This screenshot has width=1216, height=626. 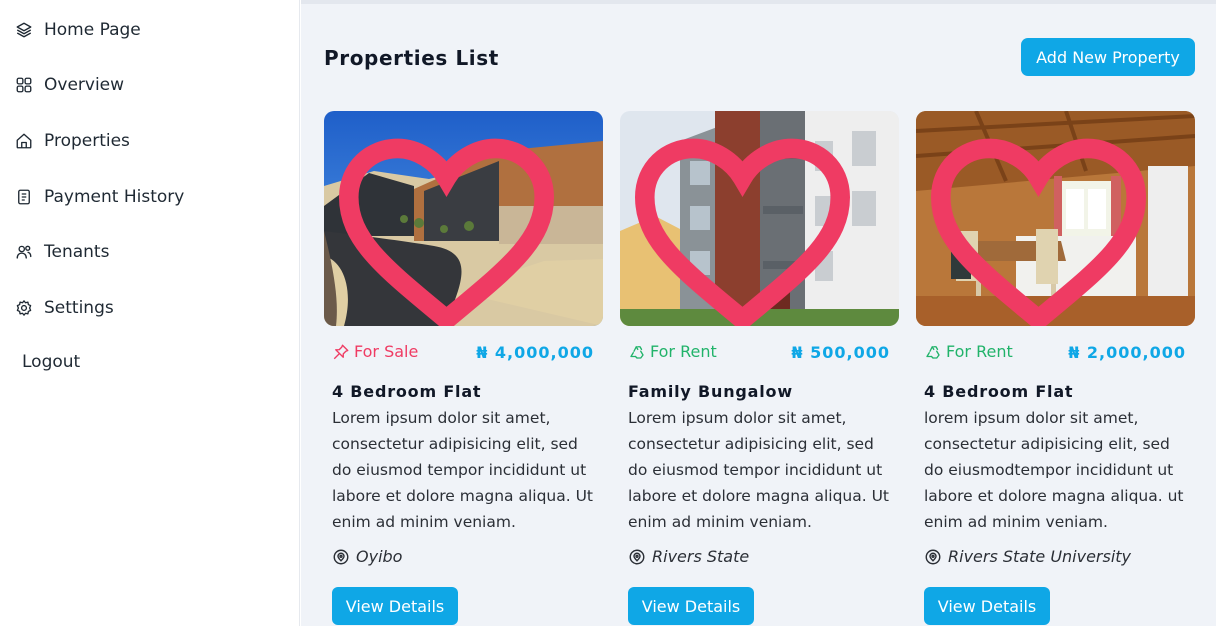 I want to click on users-icon, so click(x=24, y=252).